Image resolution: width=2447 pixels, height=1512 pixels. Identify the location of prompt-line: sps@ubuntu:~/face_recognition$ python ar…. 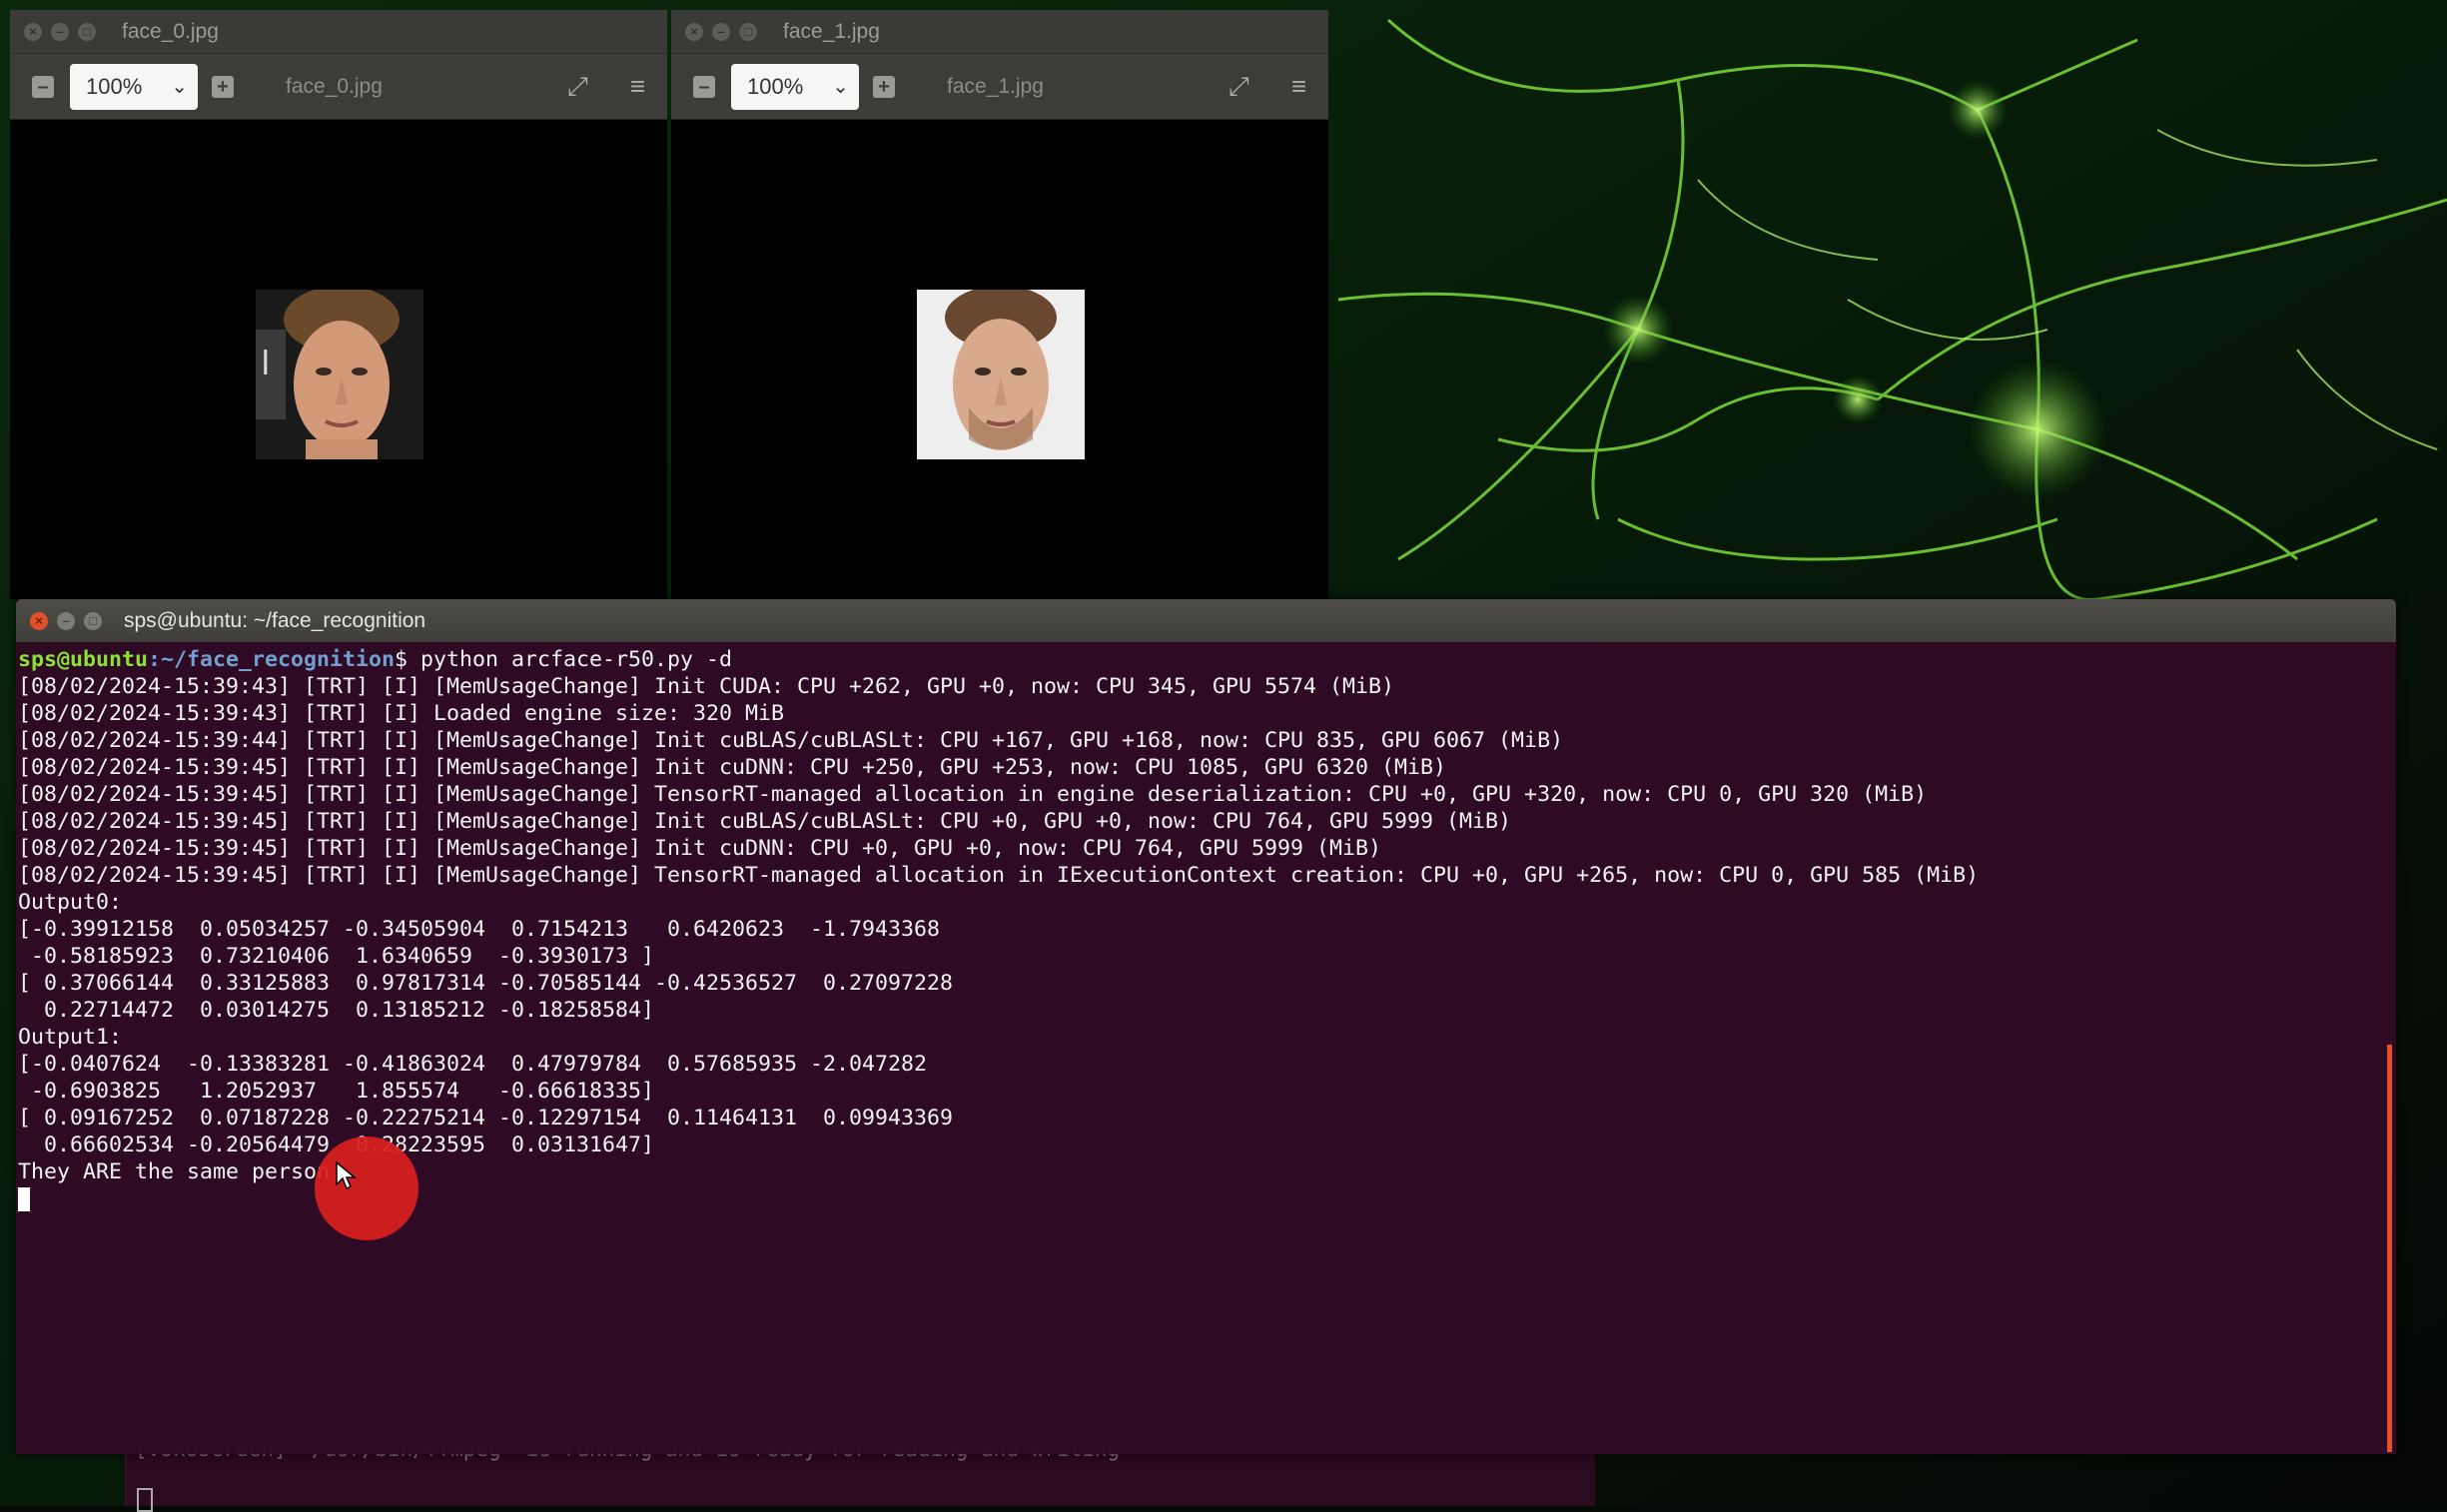
(1207, 659).